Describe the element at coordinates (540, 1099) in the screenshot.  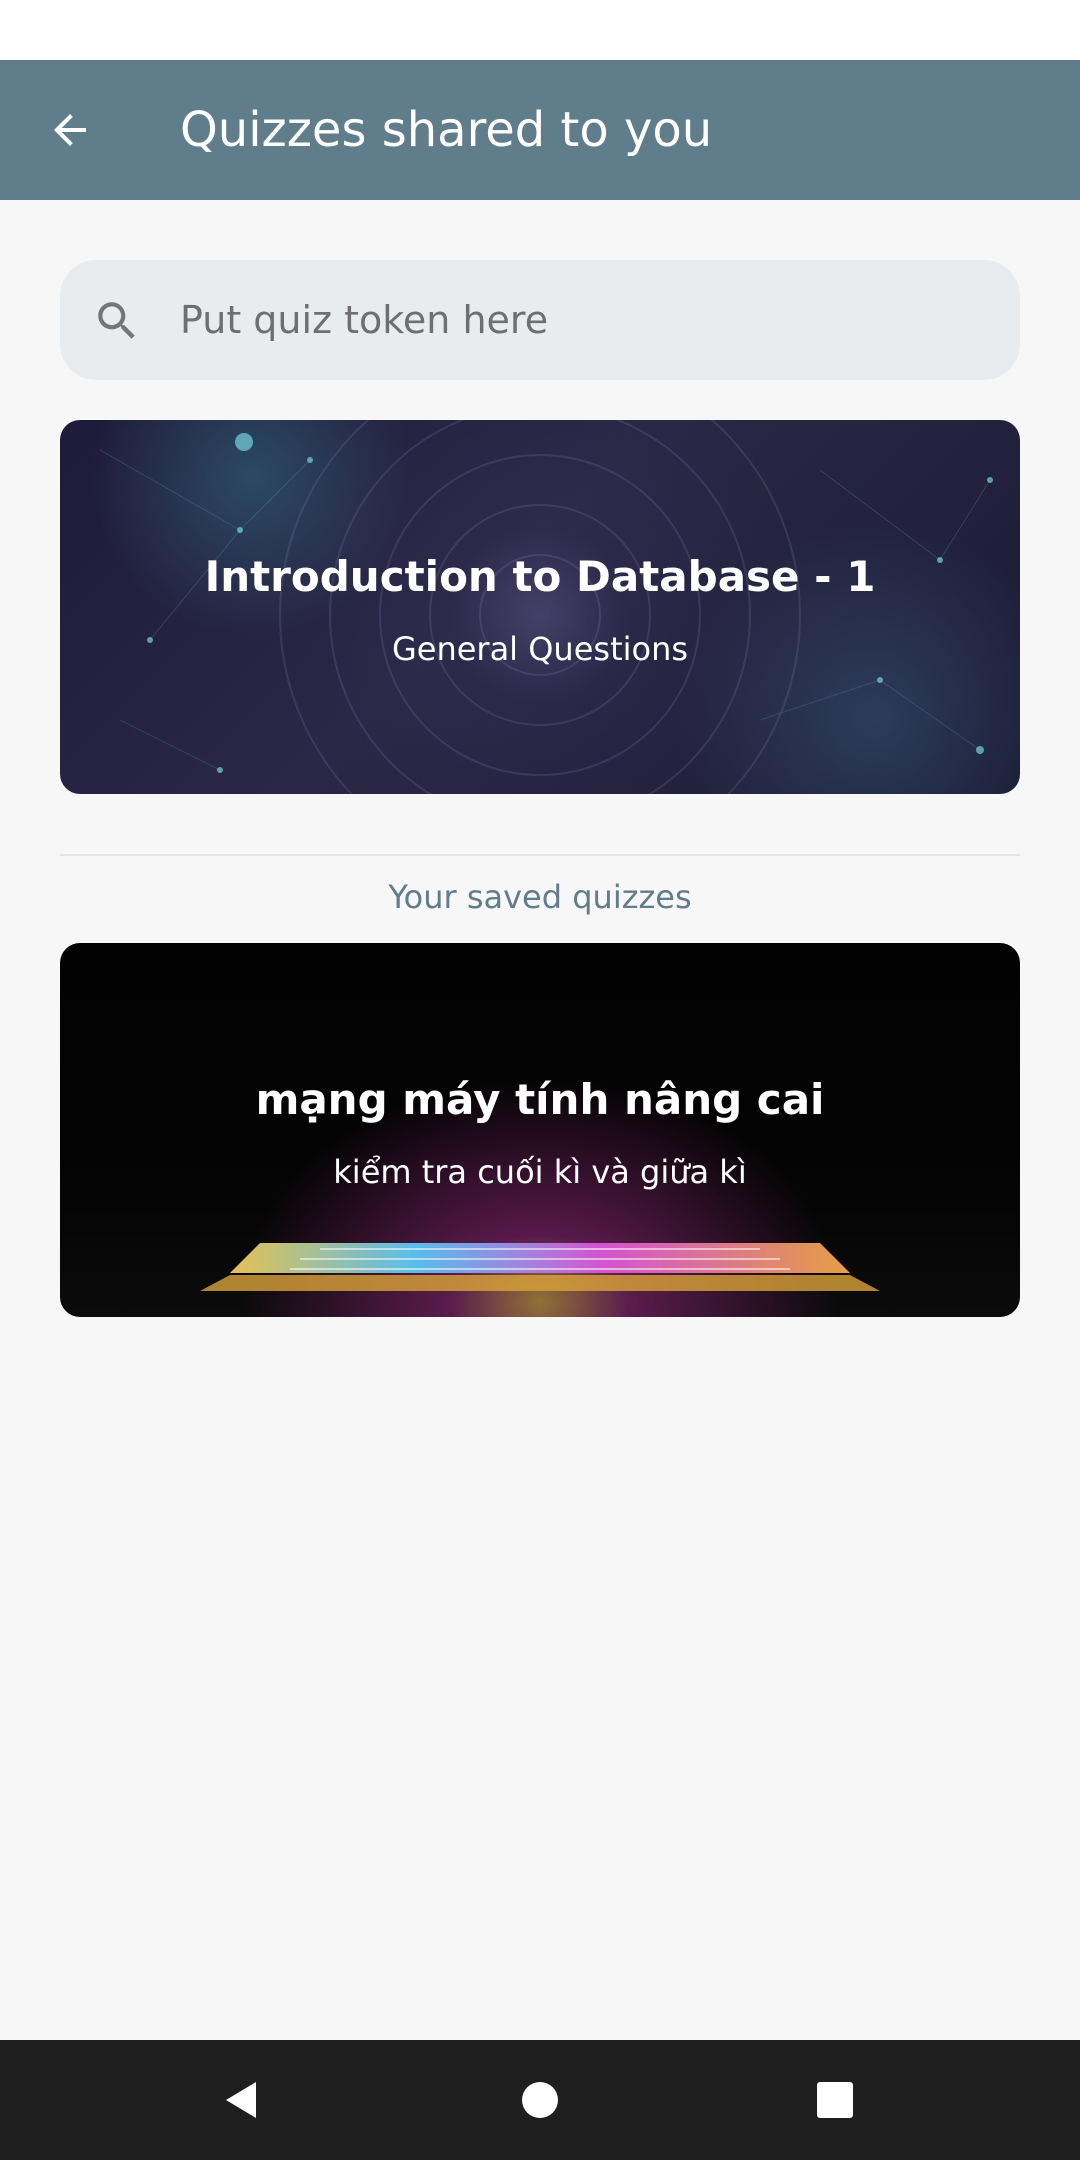
I see `quiz-title: mạng máy tính nâng cai` at that location.